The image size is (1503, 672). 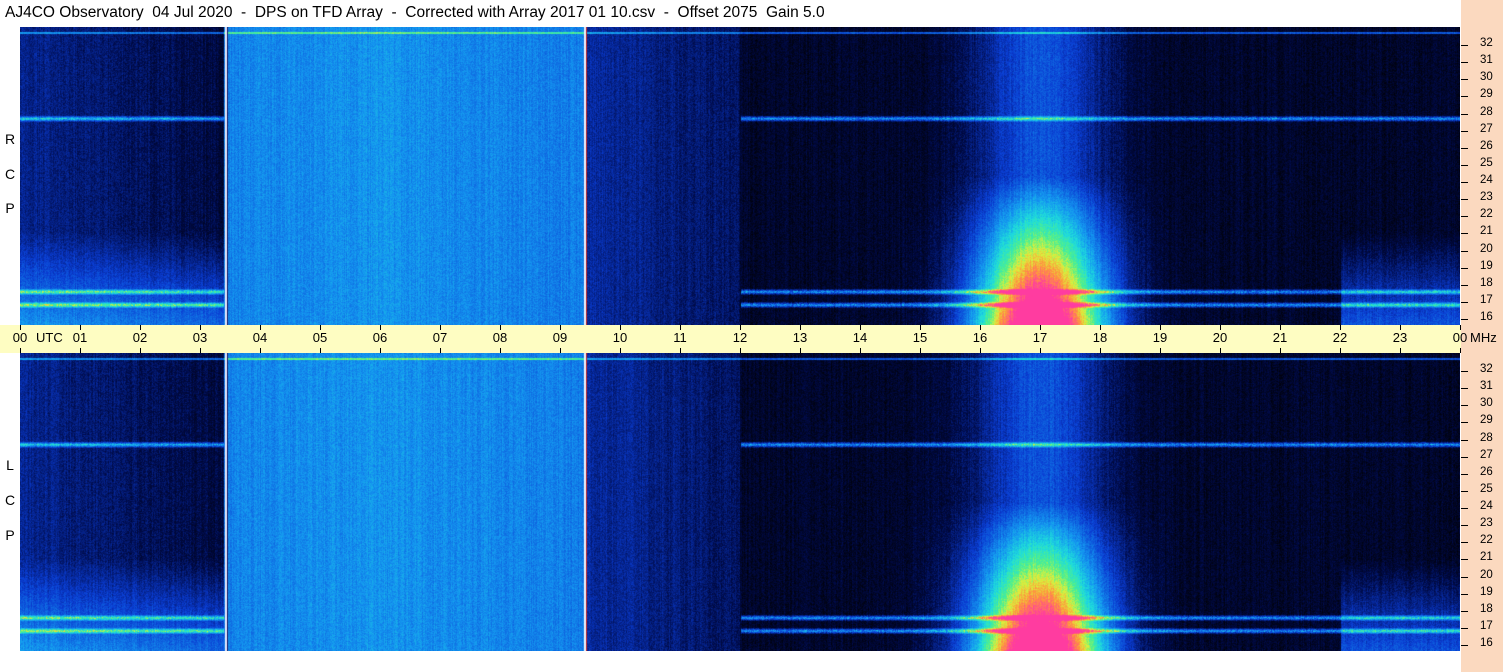 I want to click on time-tick-label: 06, so click(x=380, y=337).